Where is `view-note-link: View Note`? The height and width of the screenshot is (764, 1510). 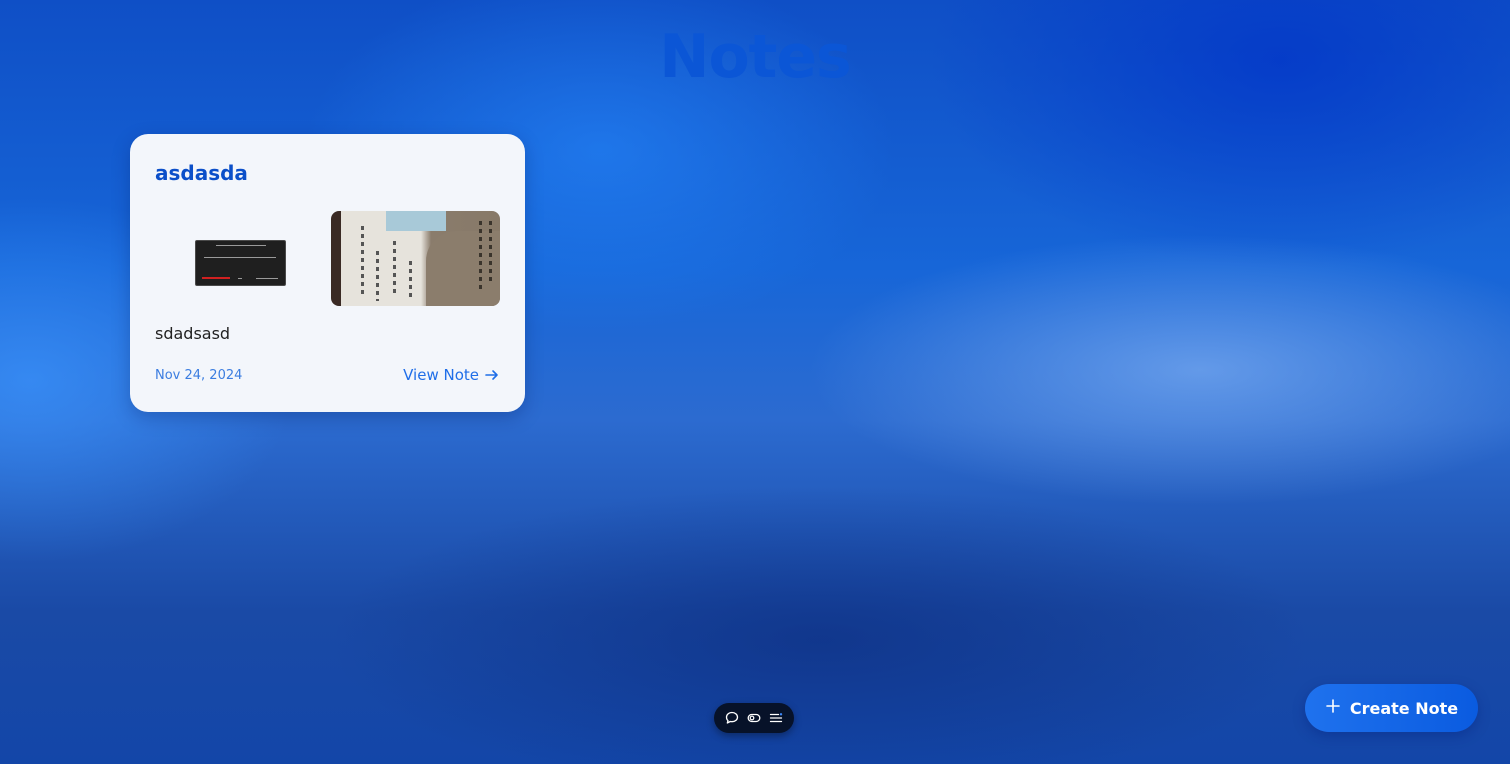 view-note-link: View Note is located at coordinates (451, 375).